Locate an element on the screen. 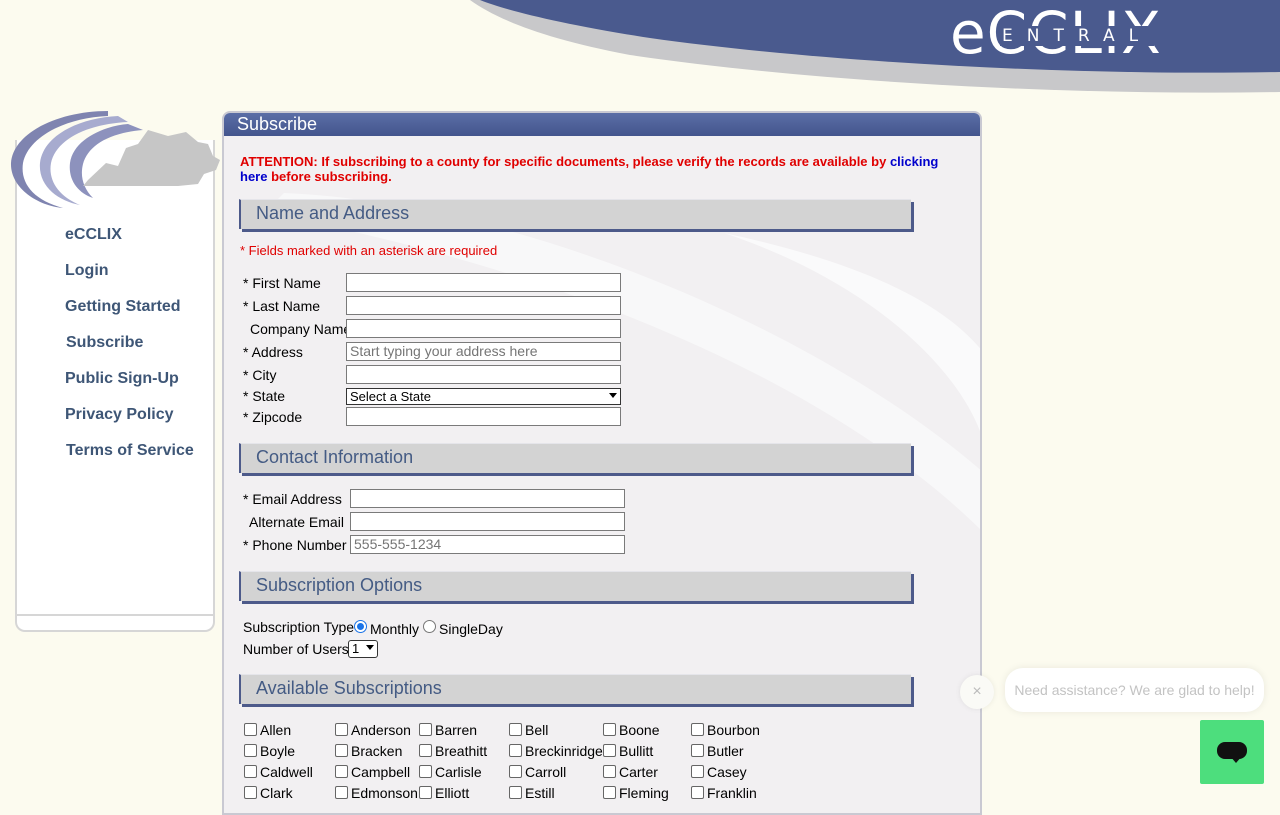 The width and height of the screenshot is (1280, 815). county-label: Barren is located at coordinates (456, 730).